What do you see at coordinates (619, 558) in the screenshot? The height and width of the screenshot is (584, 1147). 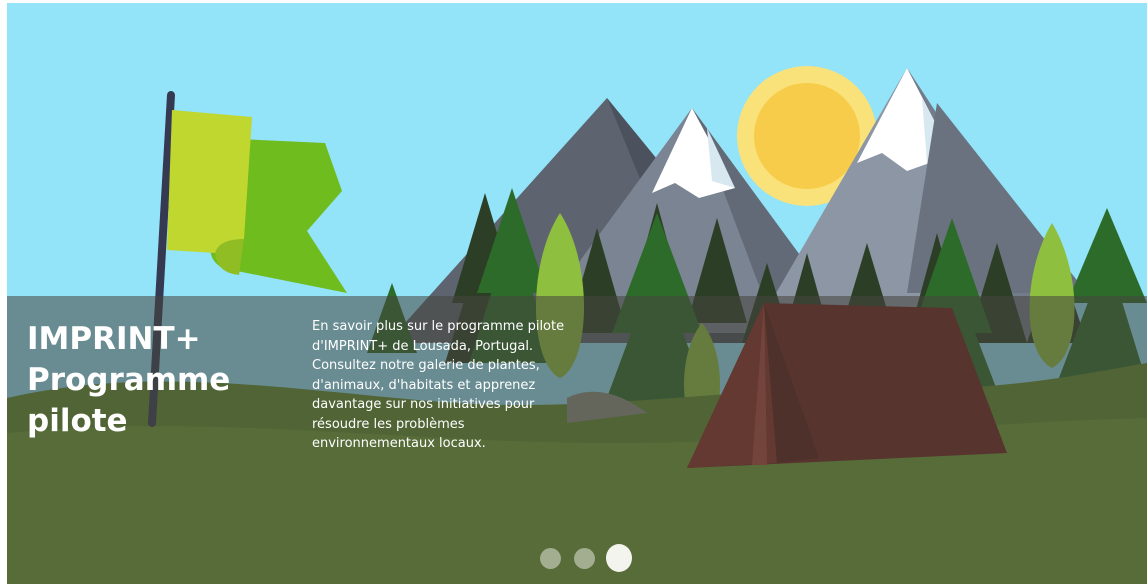 I see `carousel-dot-3-active` at bounding box center [619, 558].